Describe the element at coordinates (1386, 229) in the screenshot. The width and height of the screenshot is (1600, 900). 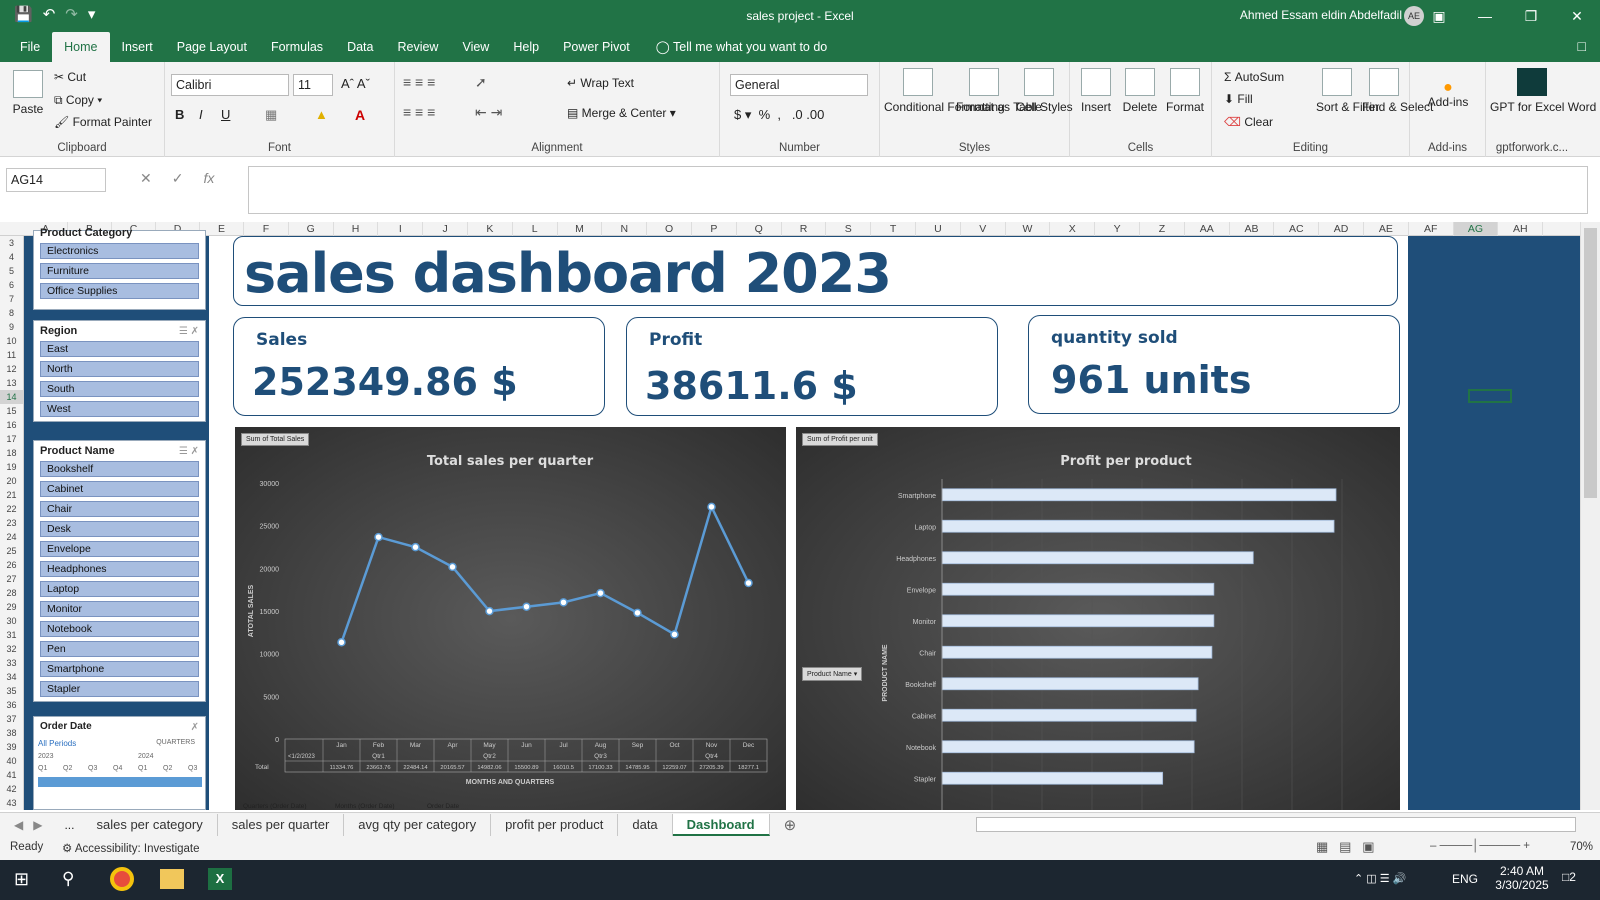
I see `column-header: AE` at that location.